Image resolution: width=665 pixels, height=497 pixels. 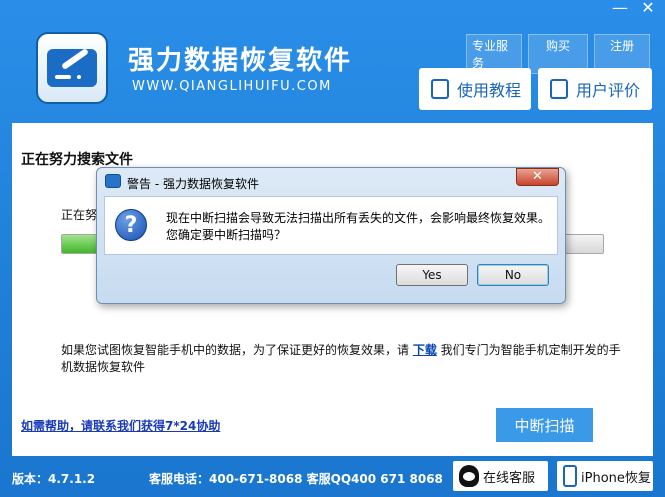 I want to click on phone-icon, so click(x=570, y=476).